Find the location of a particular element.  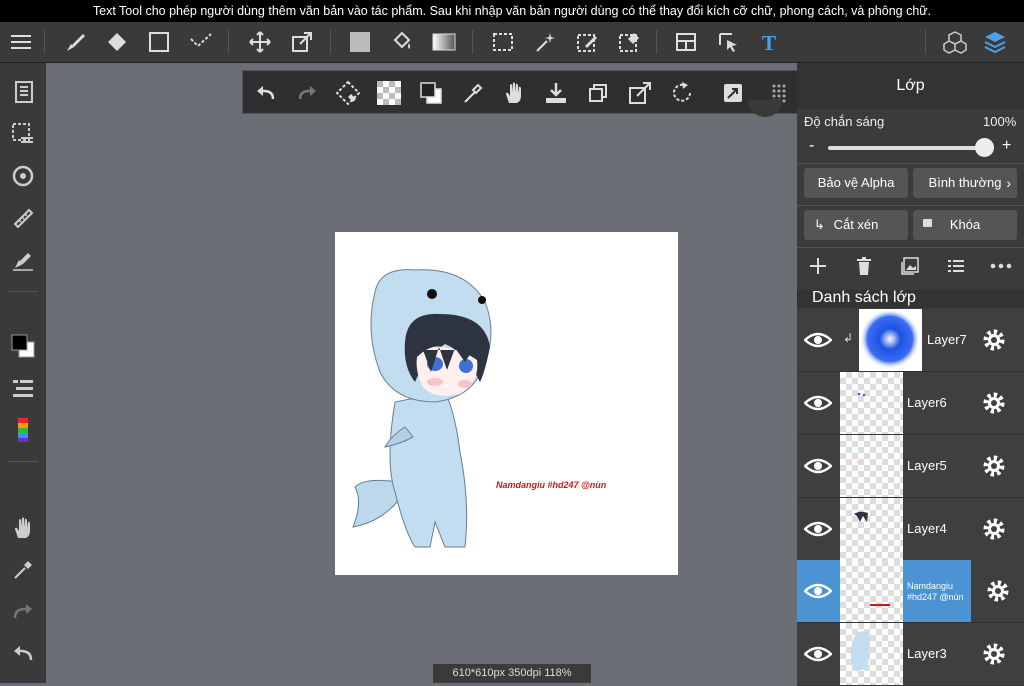

bucket-icon is located at coordinates (402, 42).